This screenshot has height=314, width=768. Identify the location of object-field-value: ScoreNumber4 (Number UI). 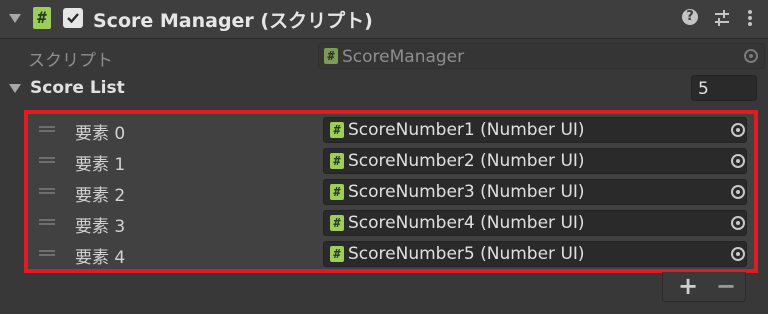
(466, 223).